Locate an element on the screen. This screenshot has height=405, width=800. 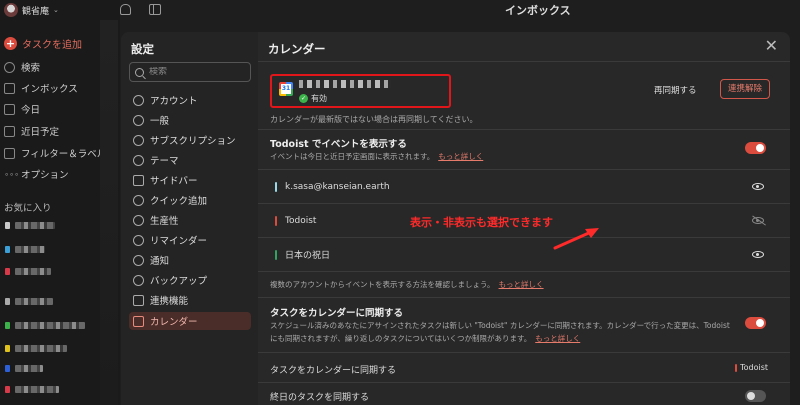
sync-target-label: タスクをカレンダーに同期する is located at coordinates (333, 371).